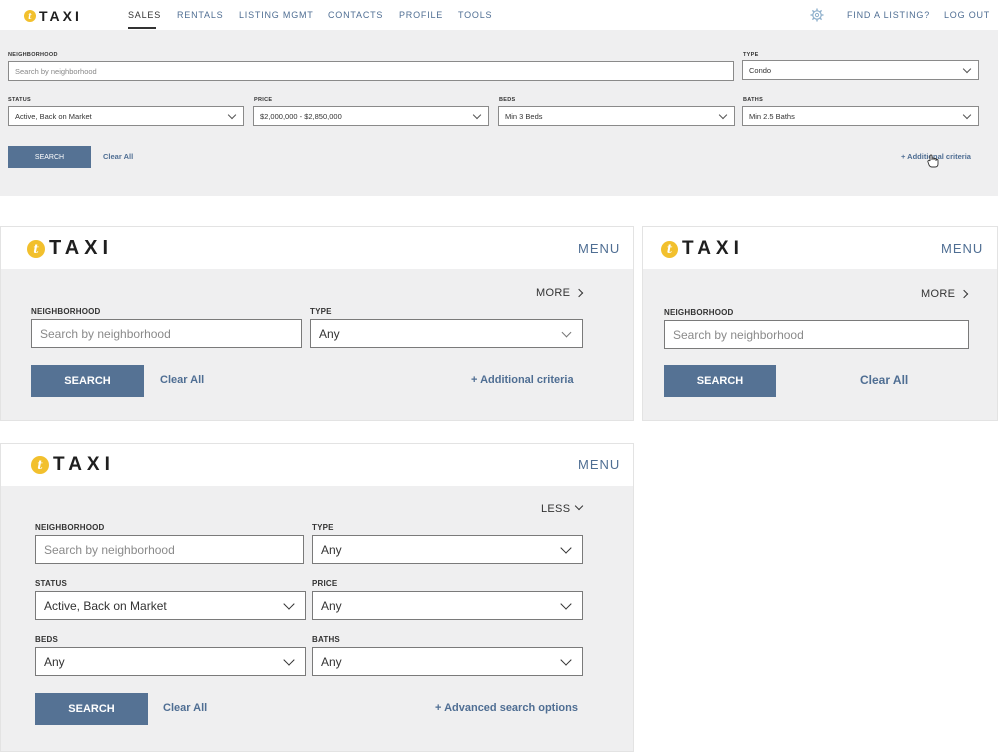 This screenshot has width=1000, height=756. I want to click on nav-rentals: RENTALS, so click(200, 15).